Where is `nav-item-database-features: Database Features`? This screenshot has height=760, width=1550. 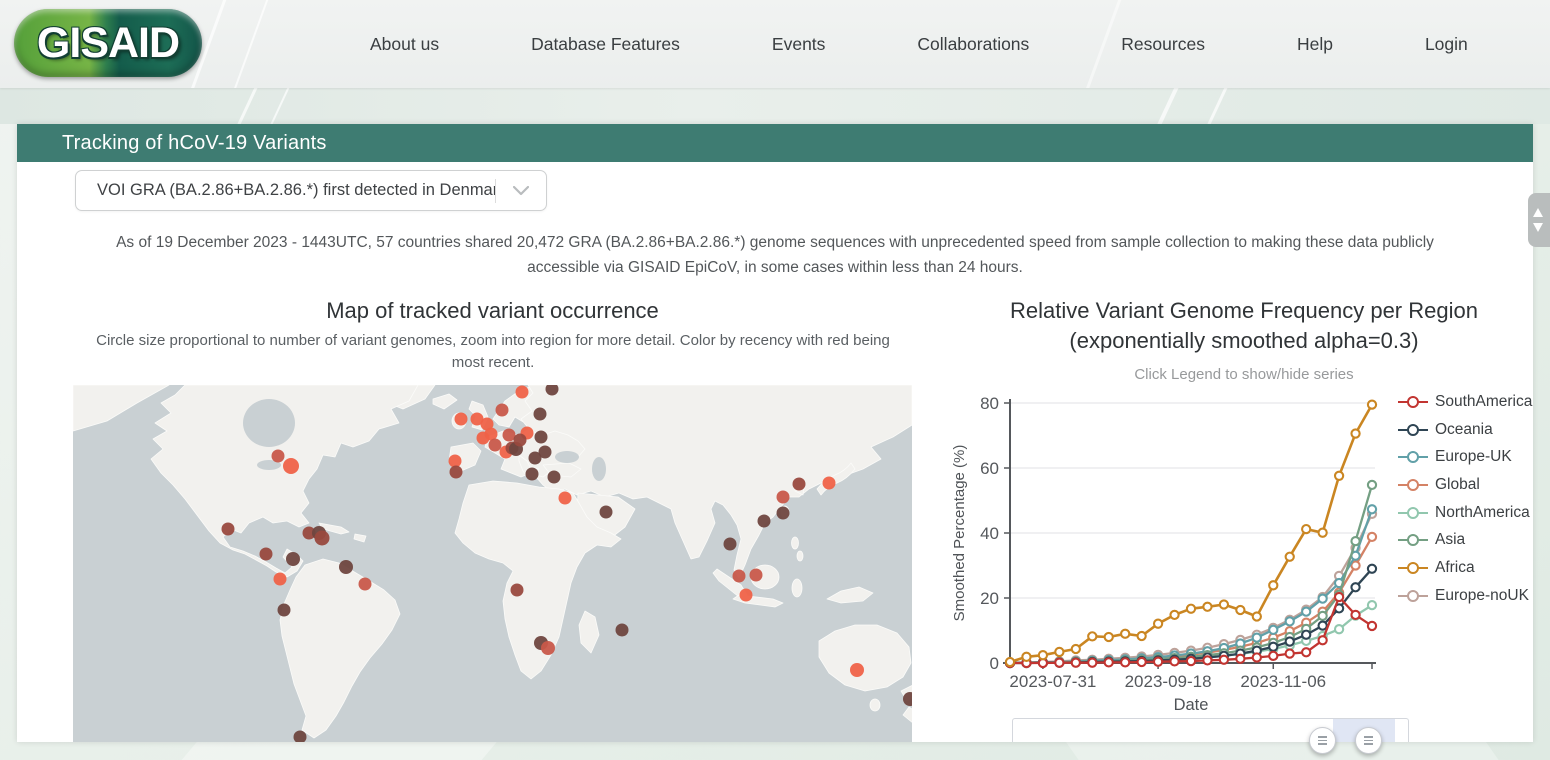
nav-item-database-features: Database Features is located at coordinates (605, 44).